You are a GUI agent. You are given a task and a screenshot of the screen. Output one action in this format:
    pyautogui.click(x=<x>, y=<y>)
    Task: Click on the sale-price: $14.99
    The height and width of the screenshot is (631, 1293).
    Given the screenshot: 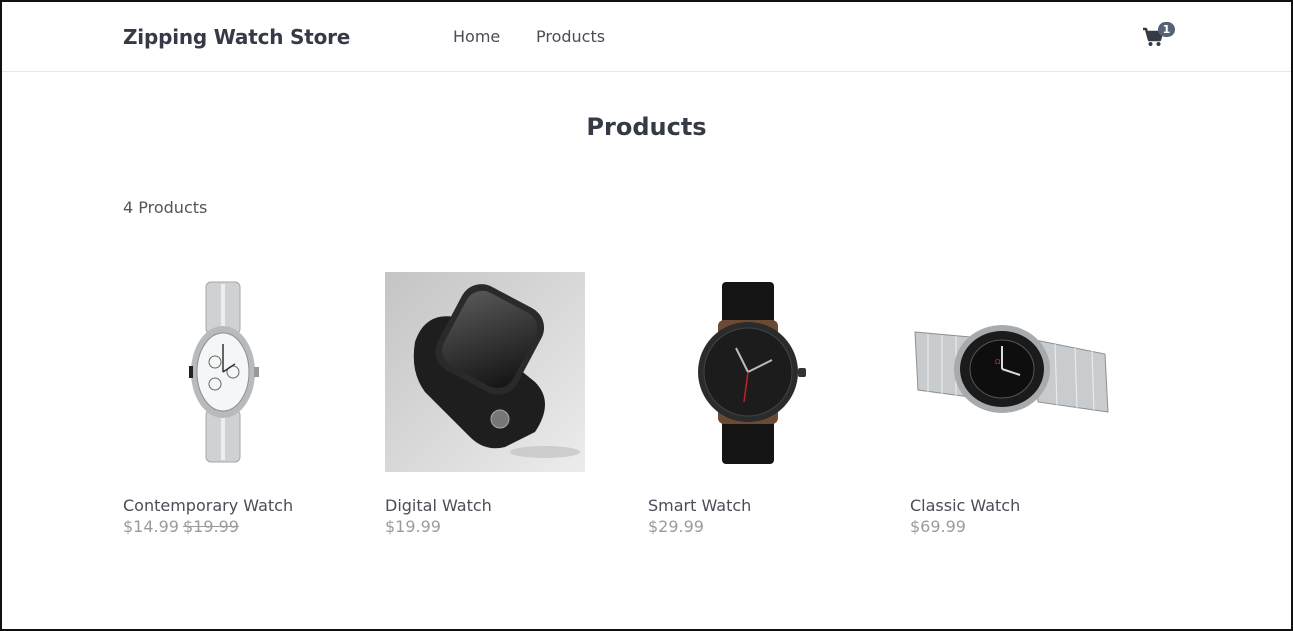 What is the action you would take?
    pyautogui.click(x=151, y=526)
    